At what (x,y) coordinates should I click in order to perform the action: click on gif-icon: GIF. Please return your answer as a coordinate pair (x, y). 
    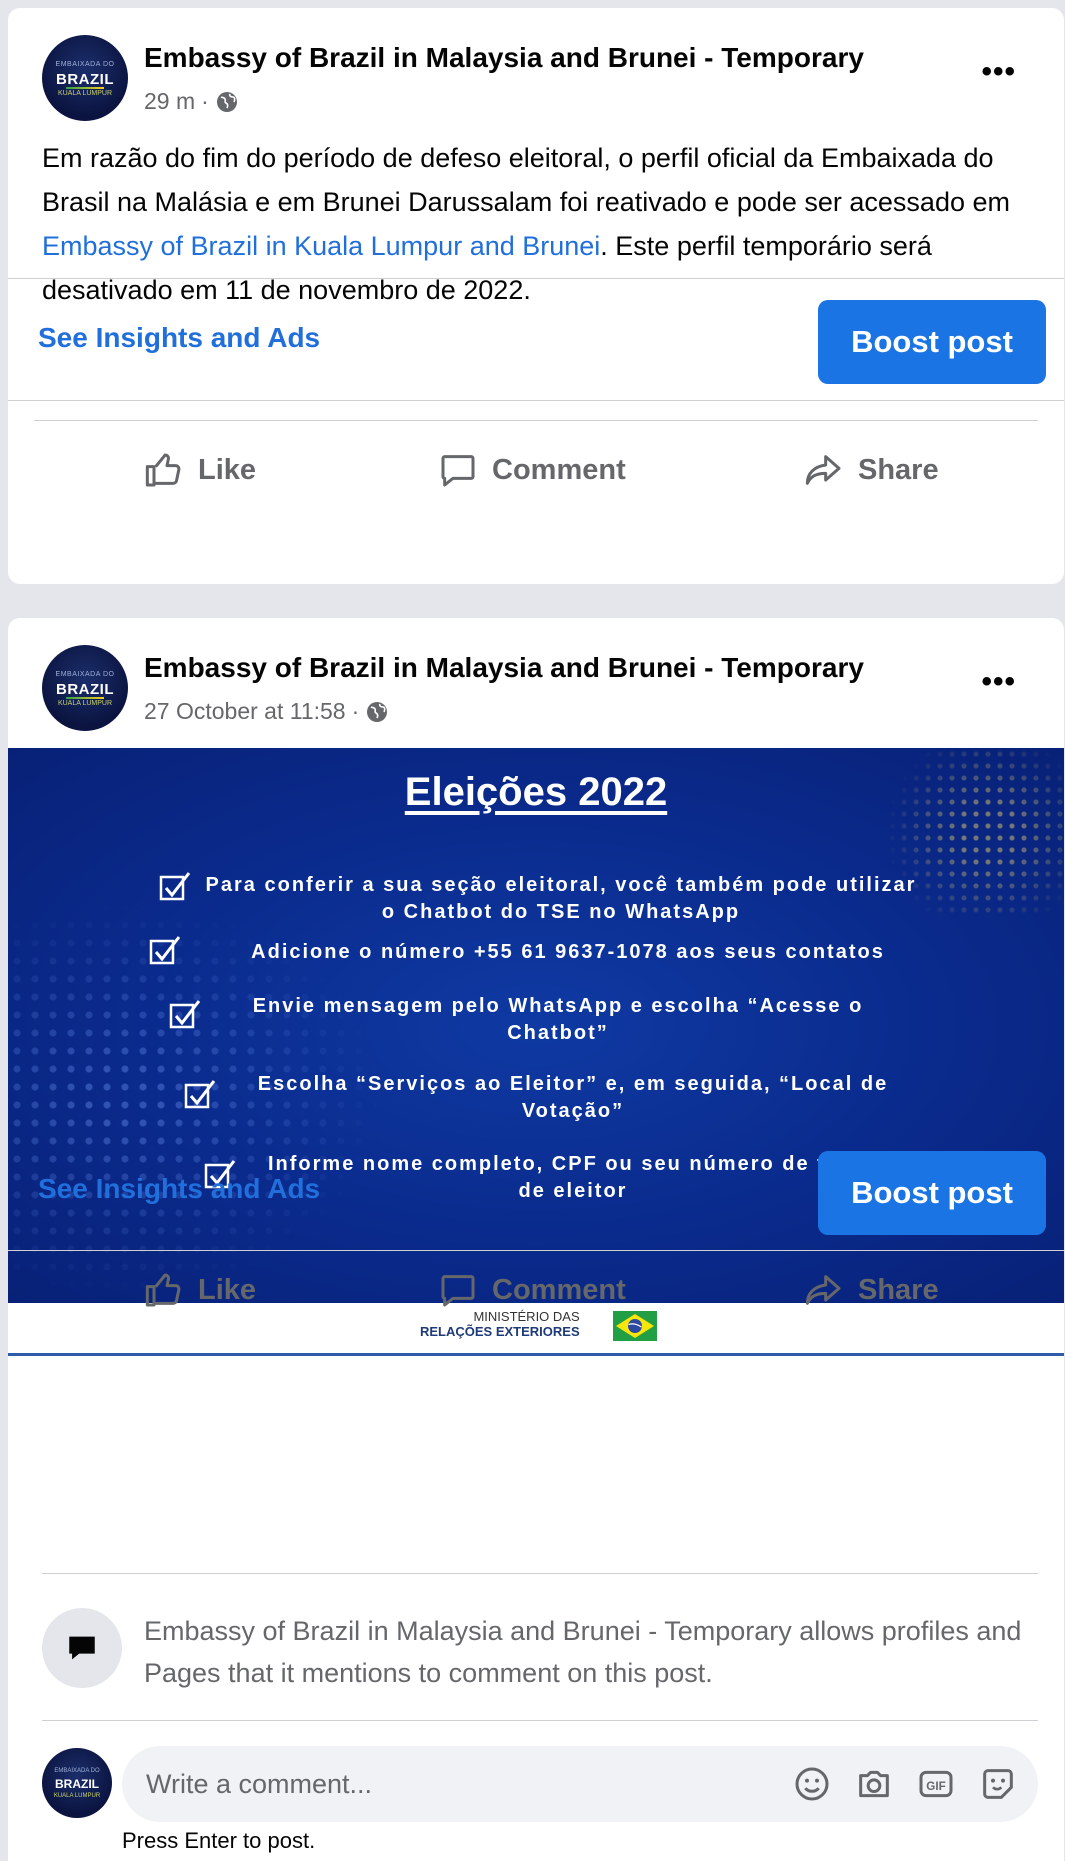
    Looking at the image, I should click on (936, 1784).